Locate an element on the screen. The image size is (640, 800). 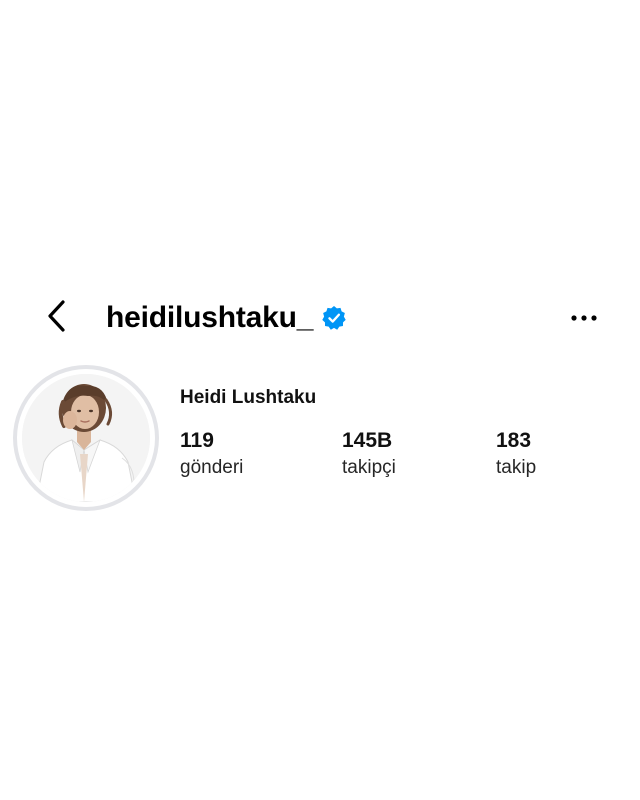
avatar is located at coordinates (86, 438).